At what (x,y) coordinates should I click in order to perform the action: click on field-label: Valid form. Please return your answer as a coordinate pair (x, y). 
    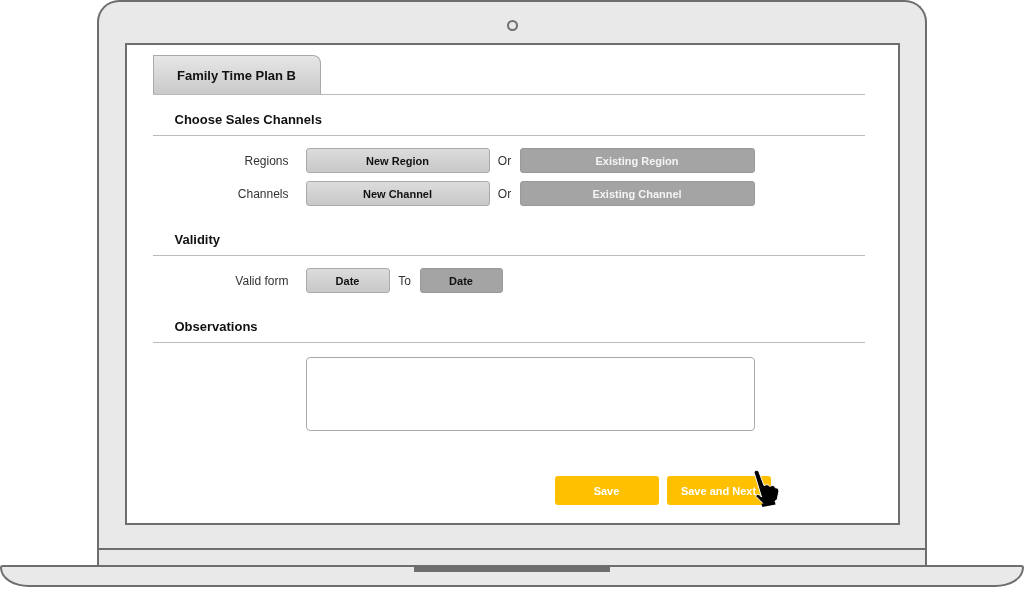
    Looking at the image, I should click on (262, 280).